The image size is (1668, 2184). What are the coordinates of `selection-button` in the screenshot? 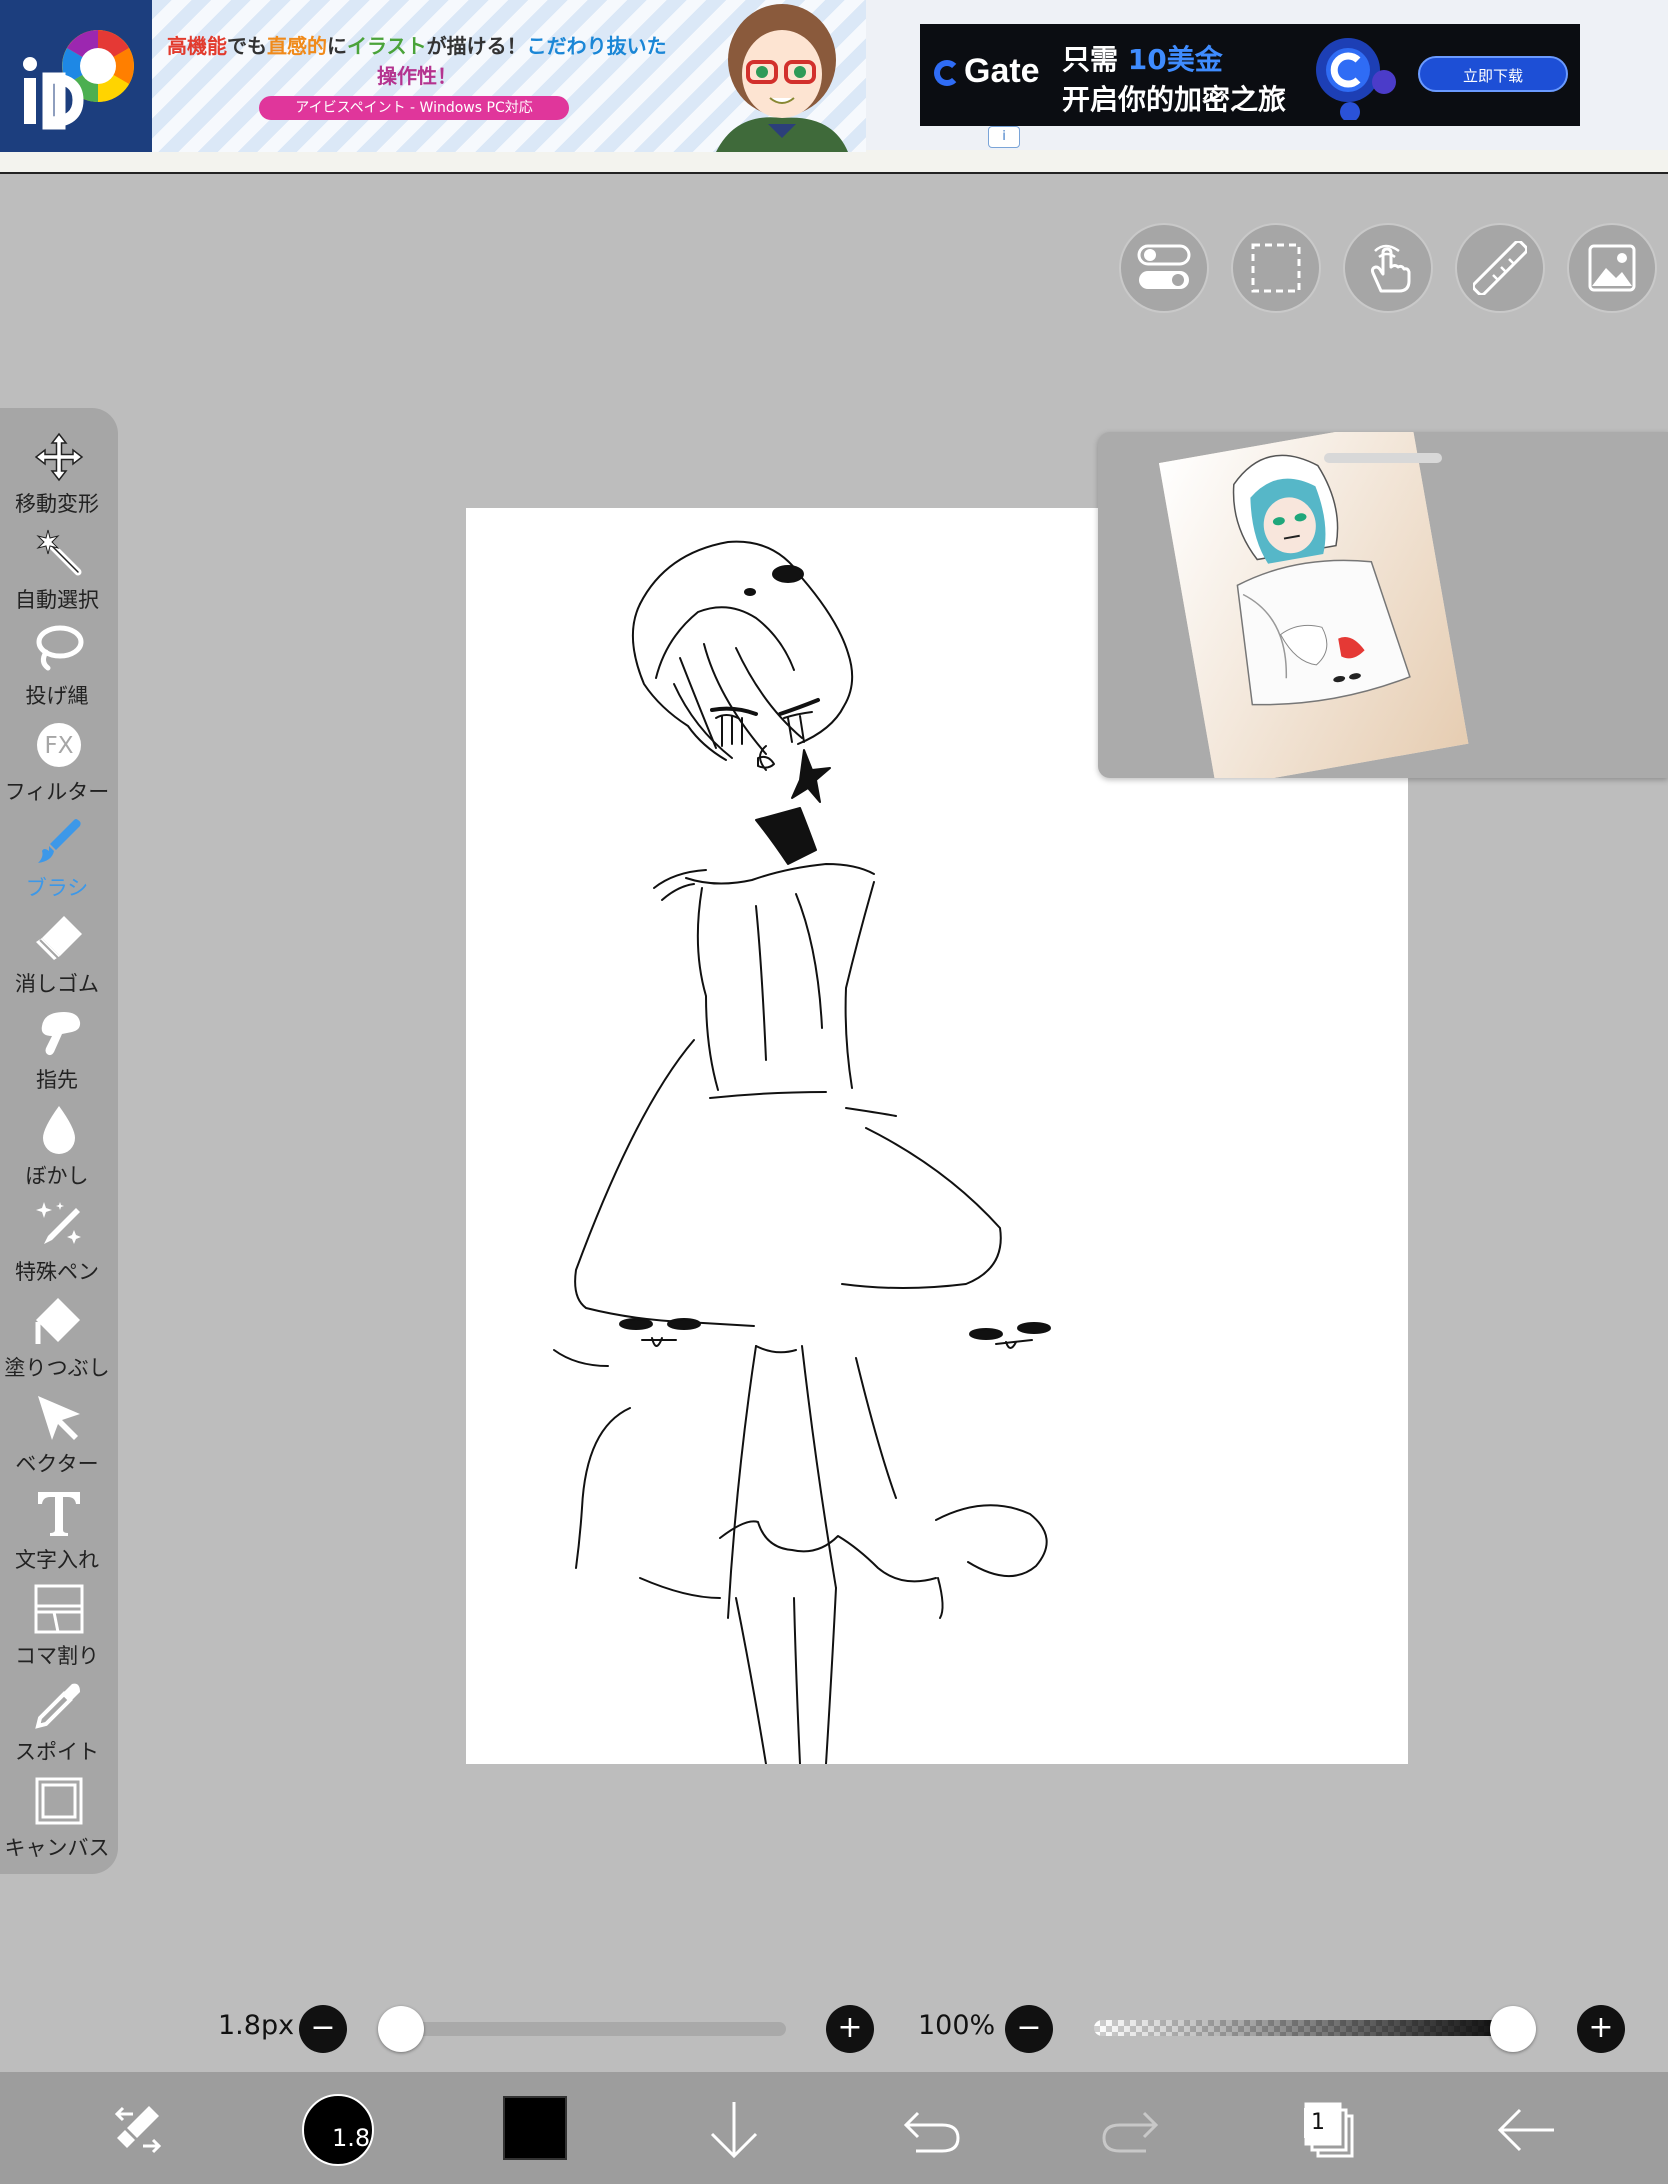 It's located at (1276, 268).